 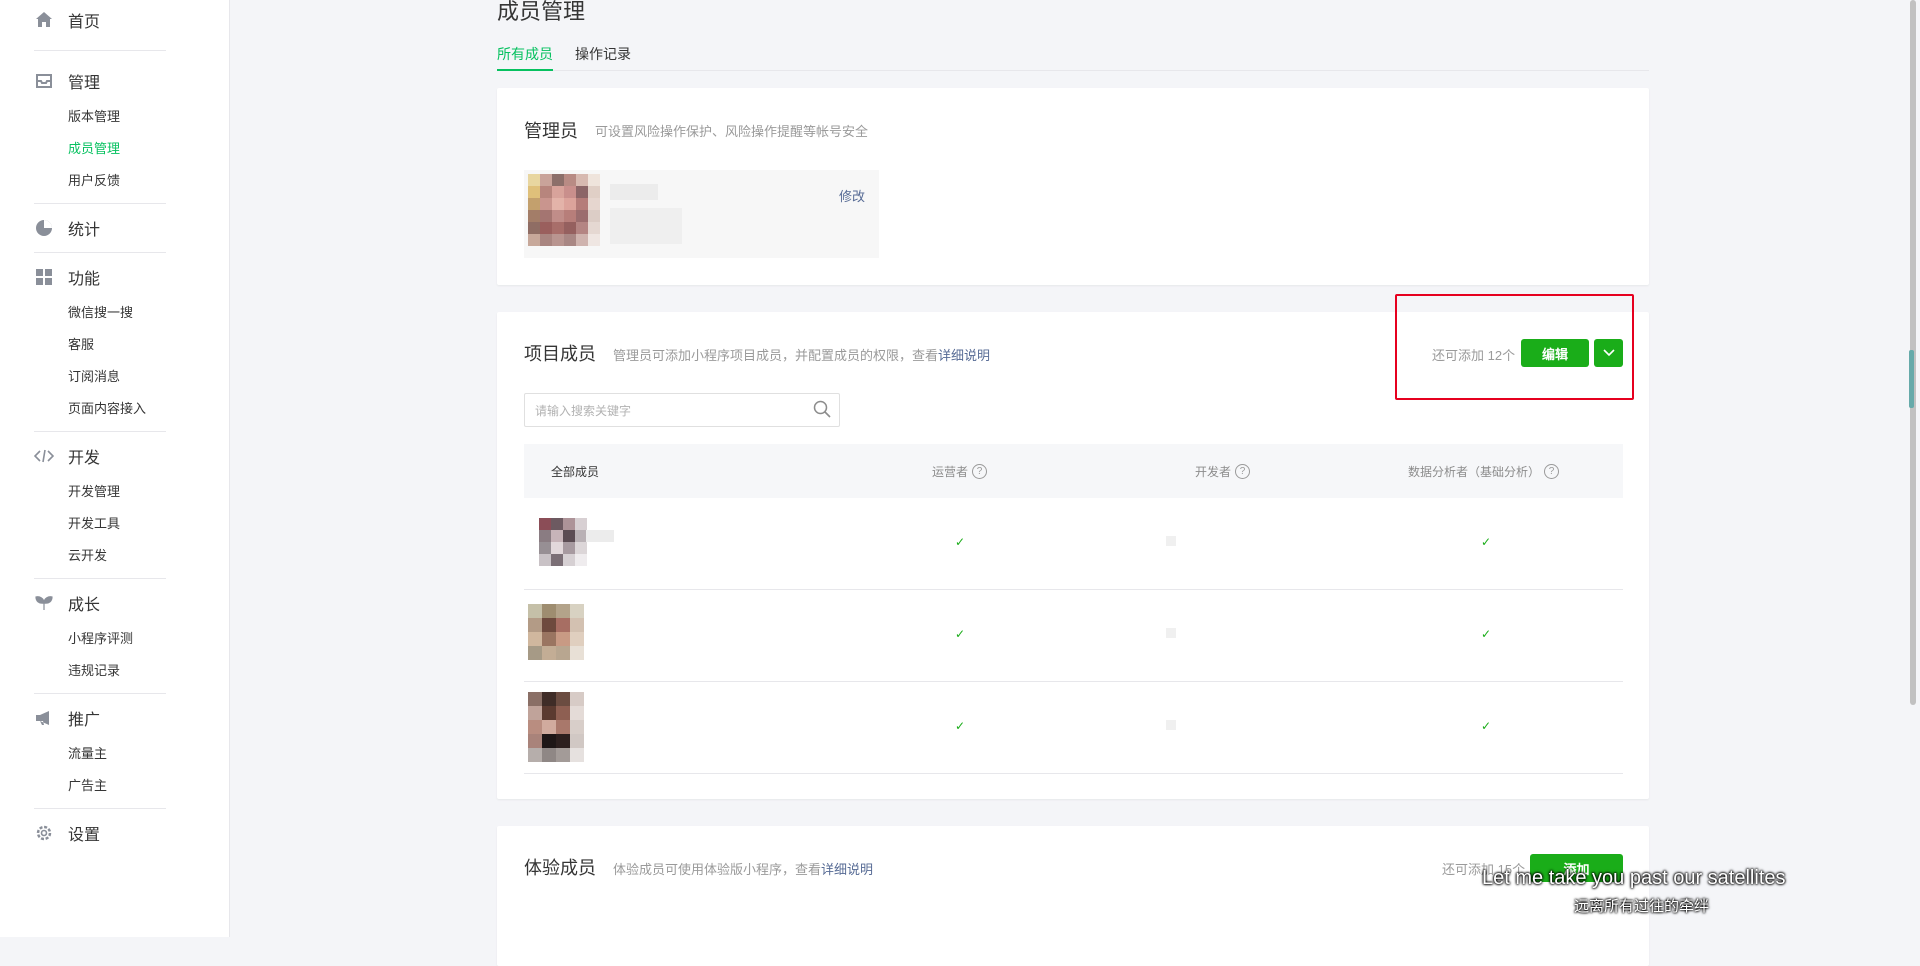 I want to click on nav-promote: 推广, so click(x=83, y=718).